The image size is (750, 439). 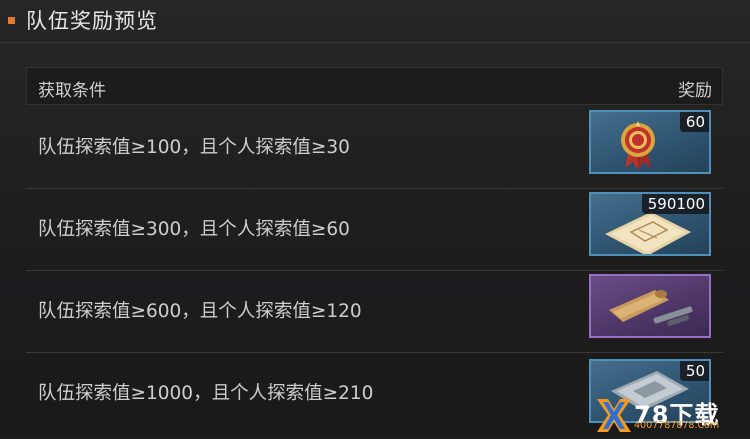 I want to click on reward-count-badge: 50, so click(x=694, y=371).